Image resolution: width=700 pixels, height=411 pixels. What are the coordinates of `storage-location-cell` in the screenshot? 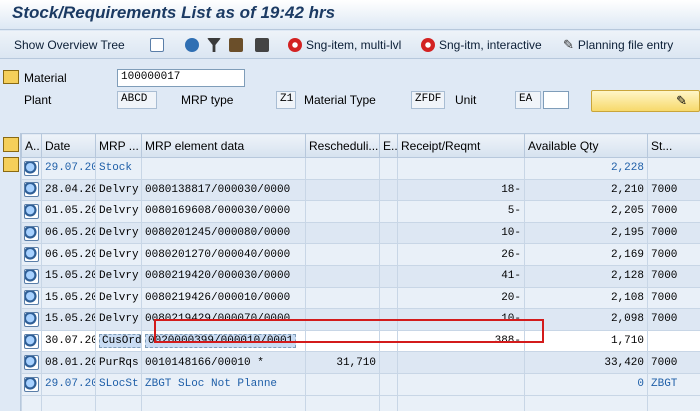 It's located at (673, 341).